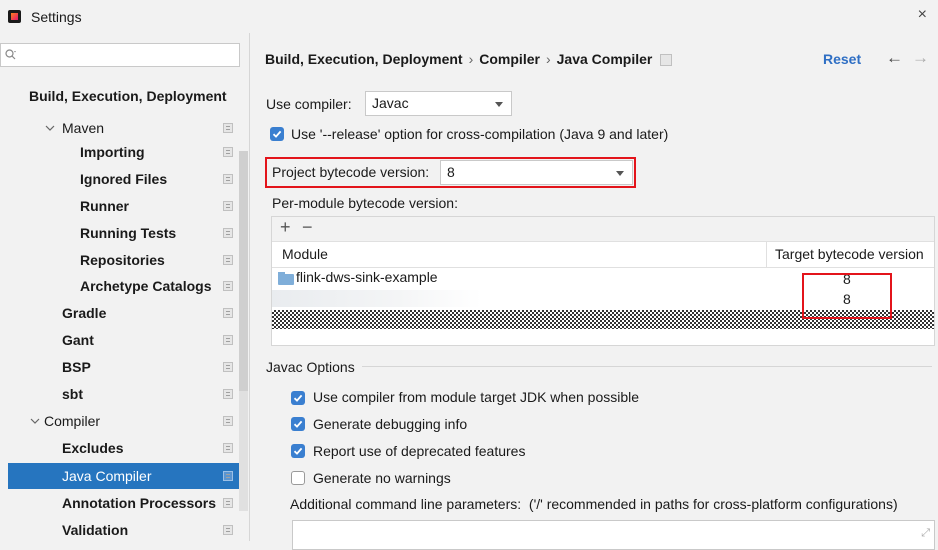 This screenshot has height=550, width=938. What do you see at coordinates (106, 476) in the screenshot?
I see `sidebar-item-java-compiler: Java Compiler` at bounding box center [106, 476].